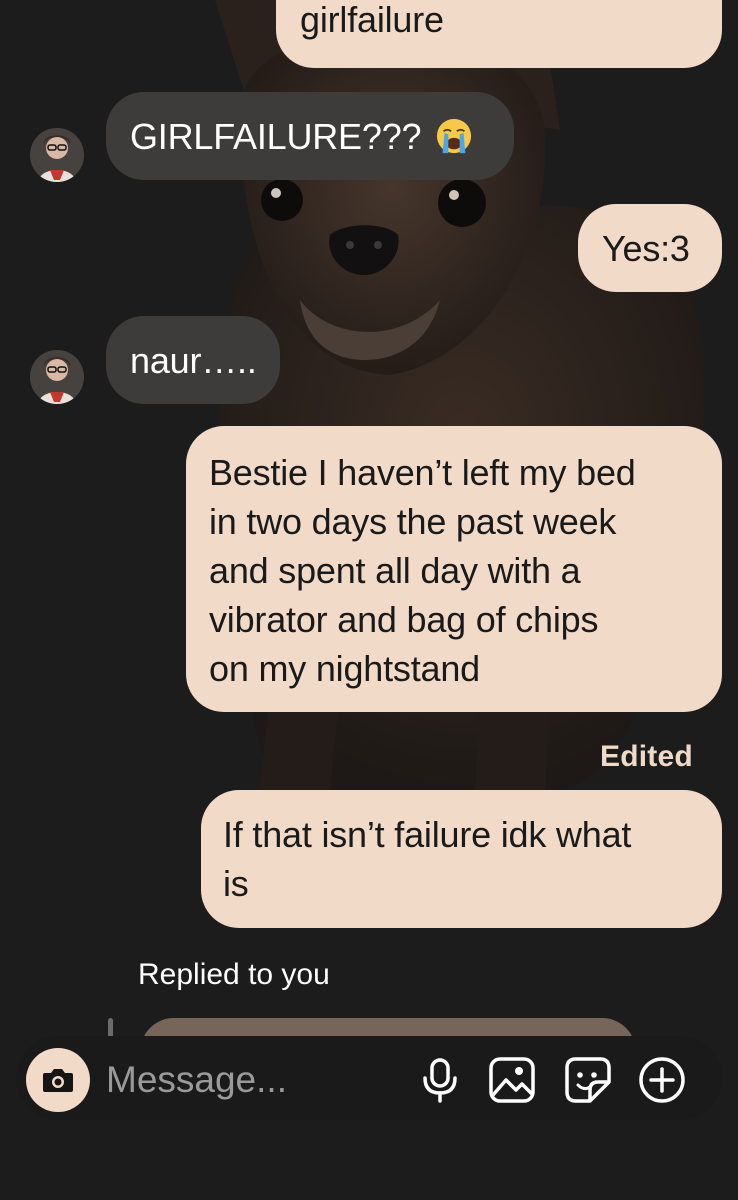 The height and width of the screenshot is (1200, 738). What do you see at coordinates (372, 20) in the screenshot?
I see `message-text: girlfailure` at bounding box center [372, 20].